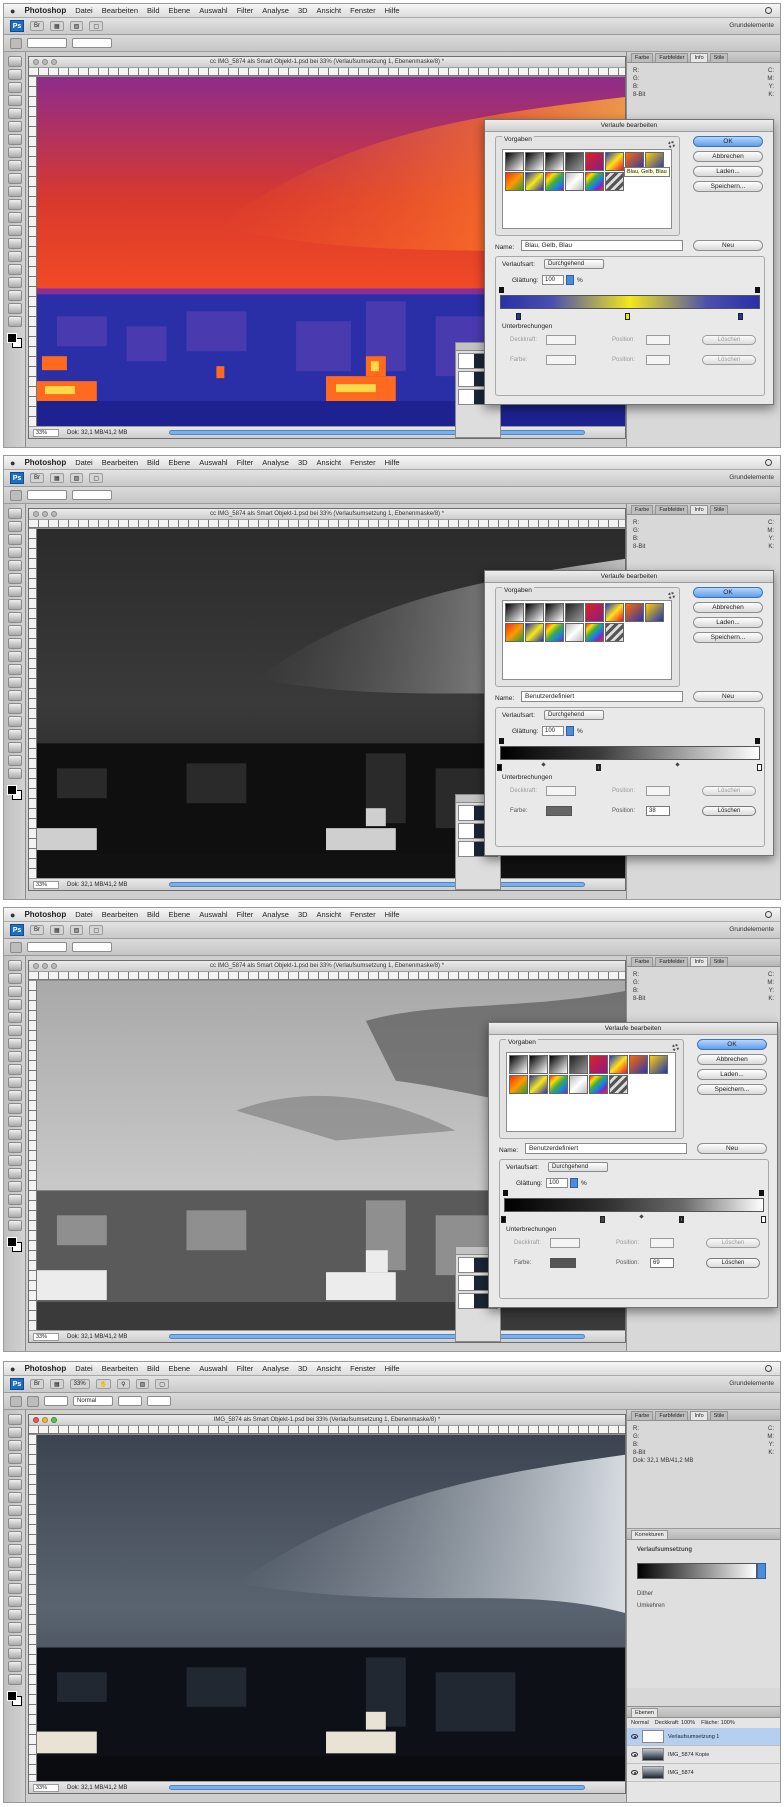  What do you see at coordinates (14, 1199) in the screenshot?
I see `3d-tool-icon` at bounding box center [14, 1199].